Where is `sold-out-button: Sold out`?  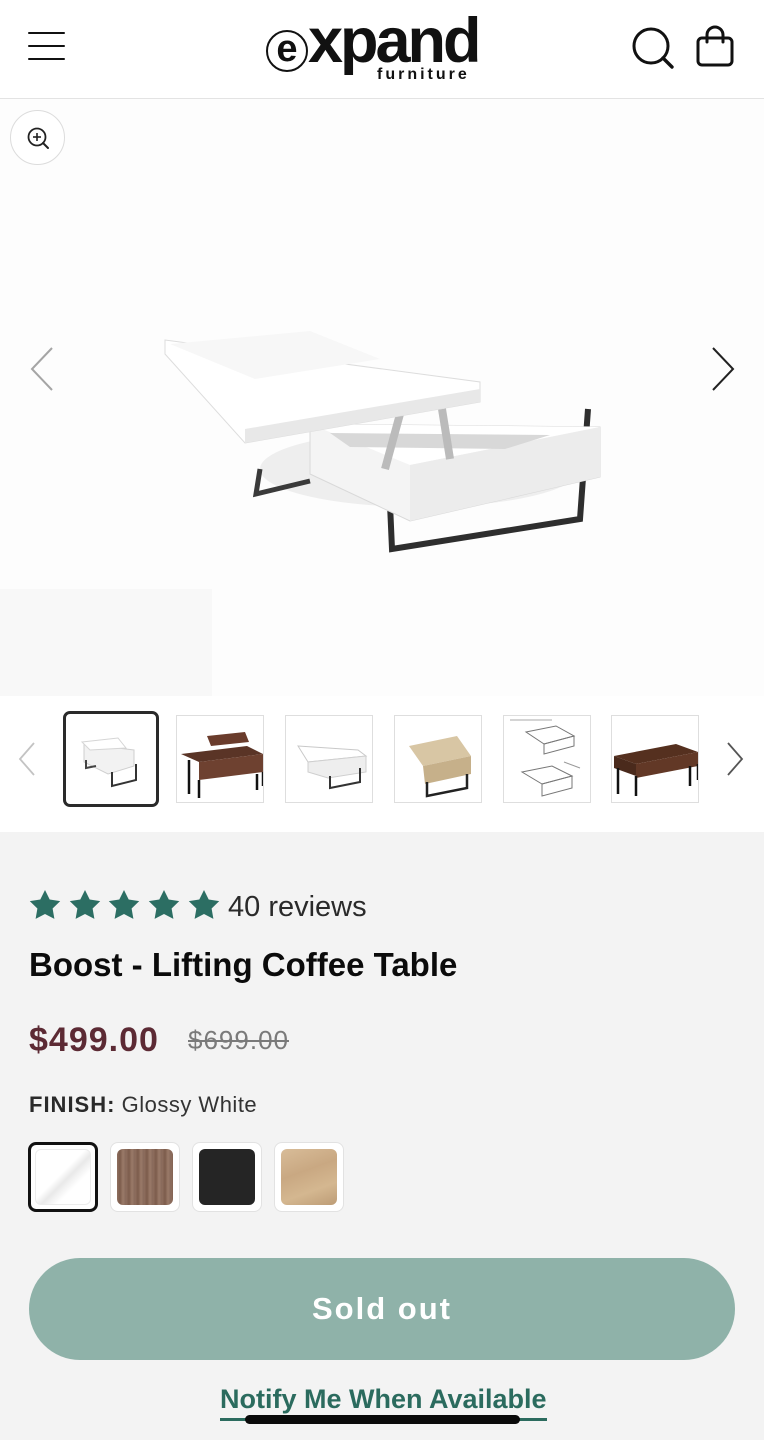
sold-out-button: Sold out is located at coordinates (382, 1309).